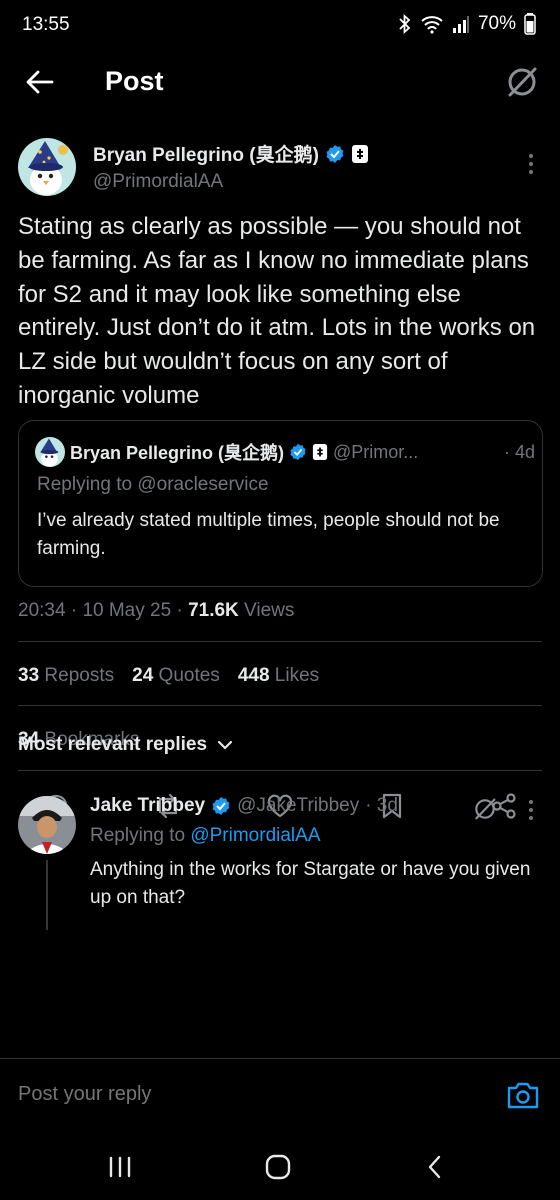 Image resolution: width=560 pixels, height=1200 pixels. I want to click on reposts-label: Reposts, so click(79, 675).